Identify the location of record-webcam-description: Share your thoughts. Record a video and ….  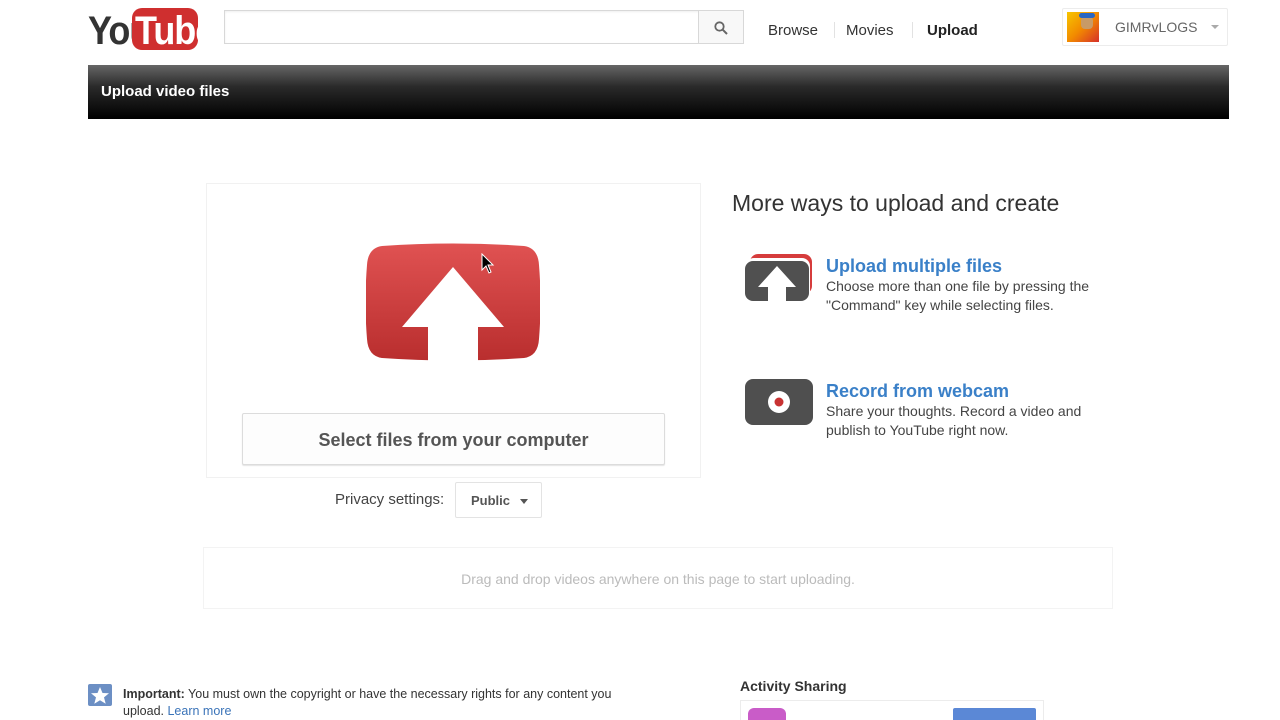
(954, 420).